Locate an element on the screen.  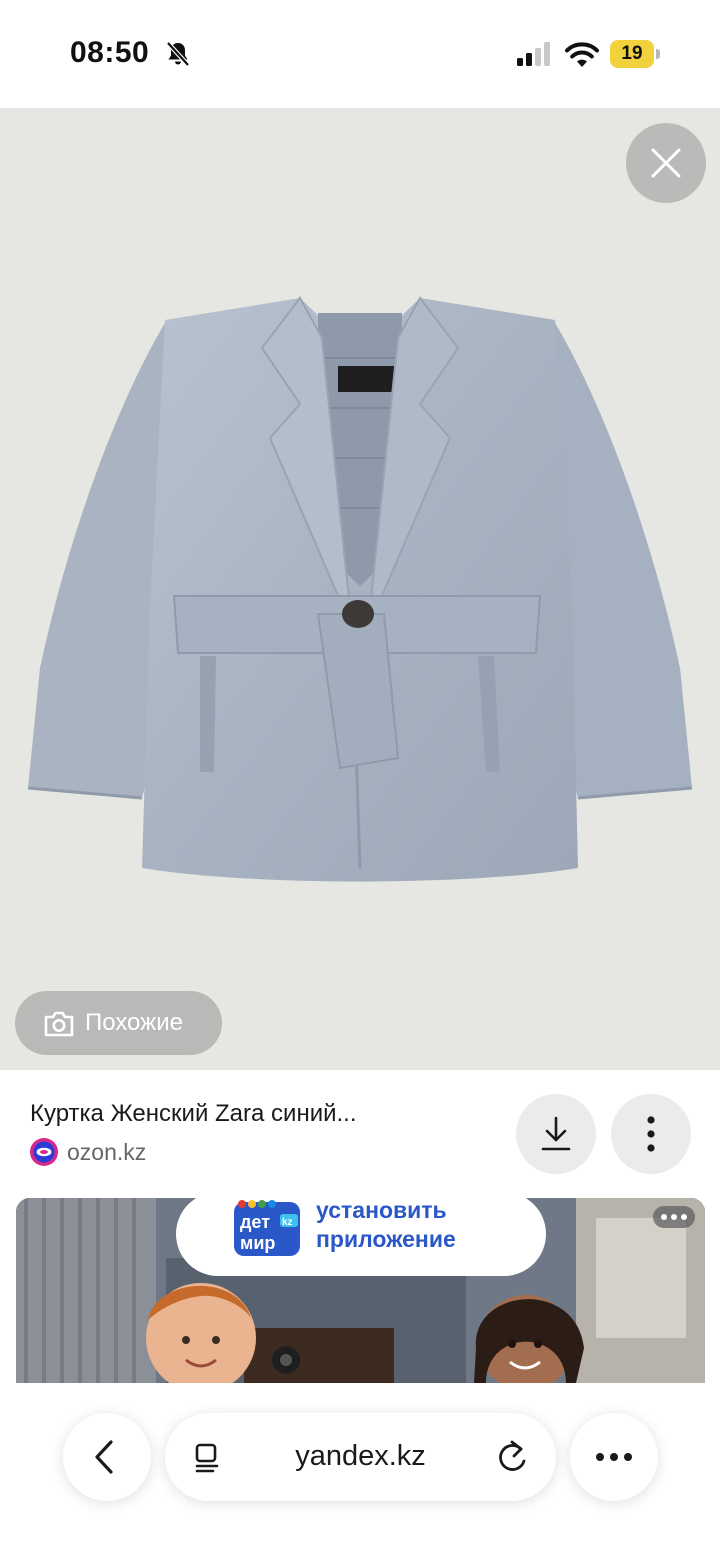
camera-icon is located at coordinates (59, 1024).